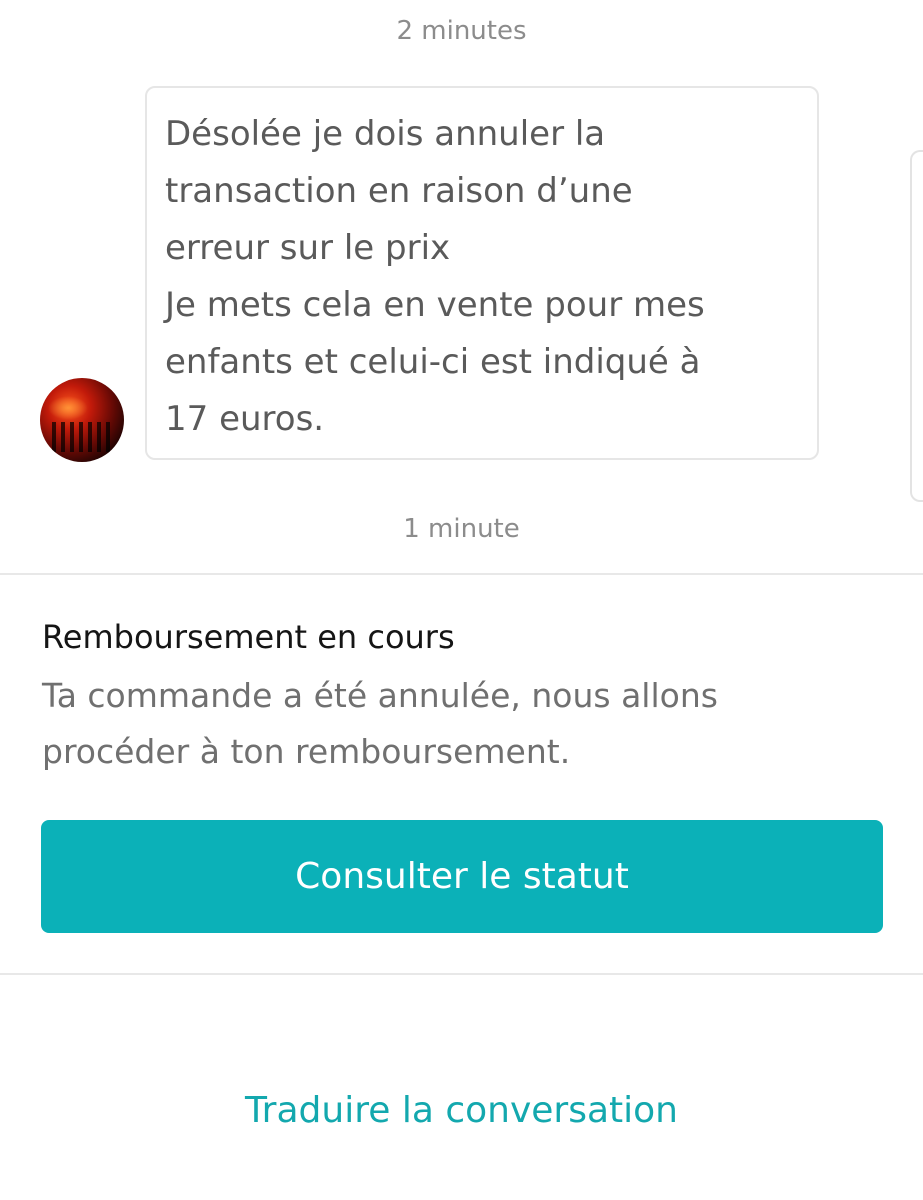 Image resolution: width=923 pixels, height=1200 pixels. What do you see at coordinates (82, 420) in the screenshot?
I see `sender-avatar` at bounding box center [82, 420].